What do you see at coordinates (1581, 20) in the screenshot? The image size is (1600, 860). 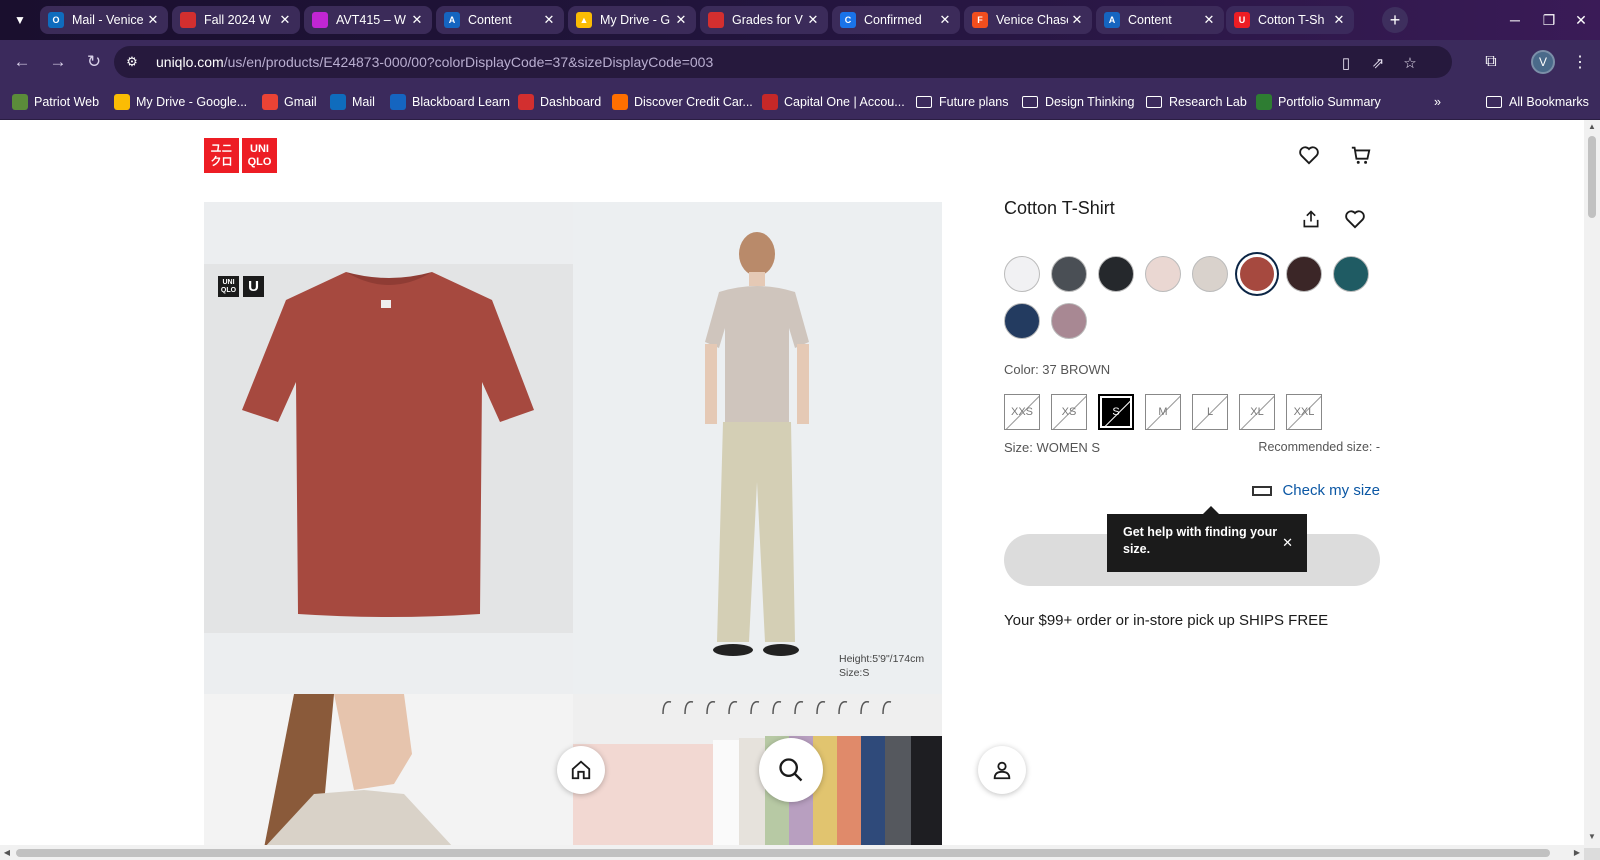 I see `close-window-button: ✕` at bounding box center [1581, 20].